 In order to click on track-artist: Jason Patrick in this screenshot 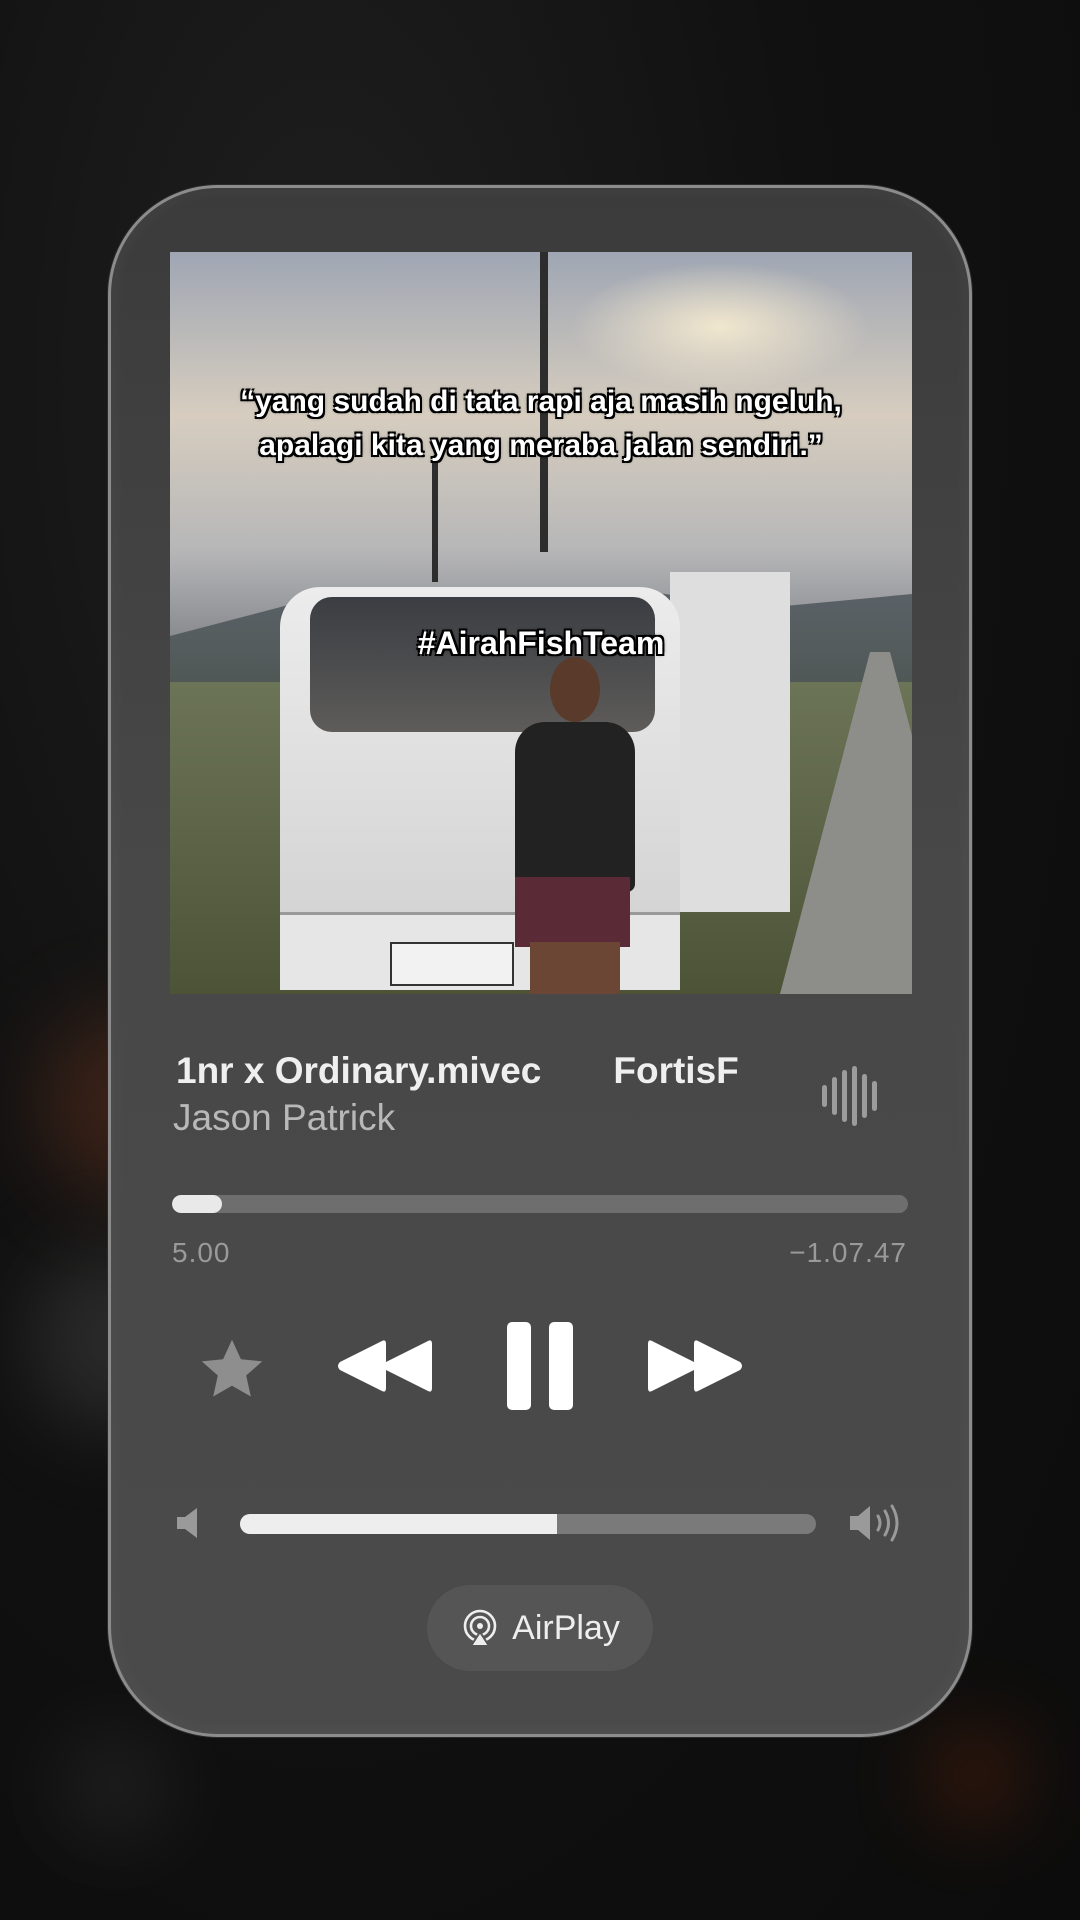, I will do `click(284, 1118)`.